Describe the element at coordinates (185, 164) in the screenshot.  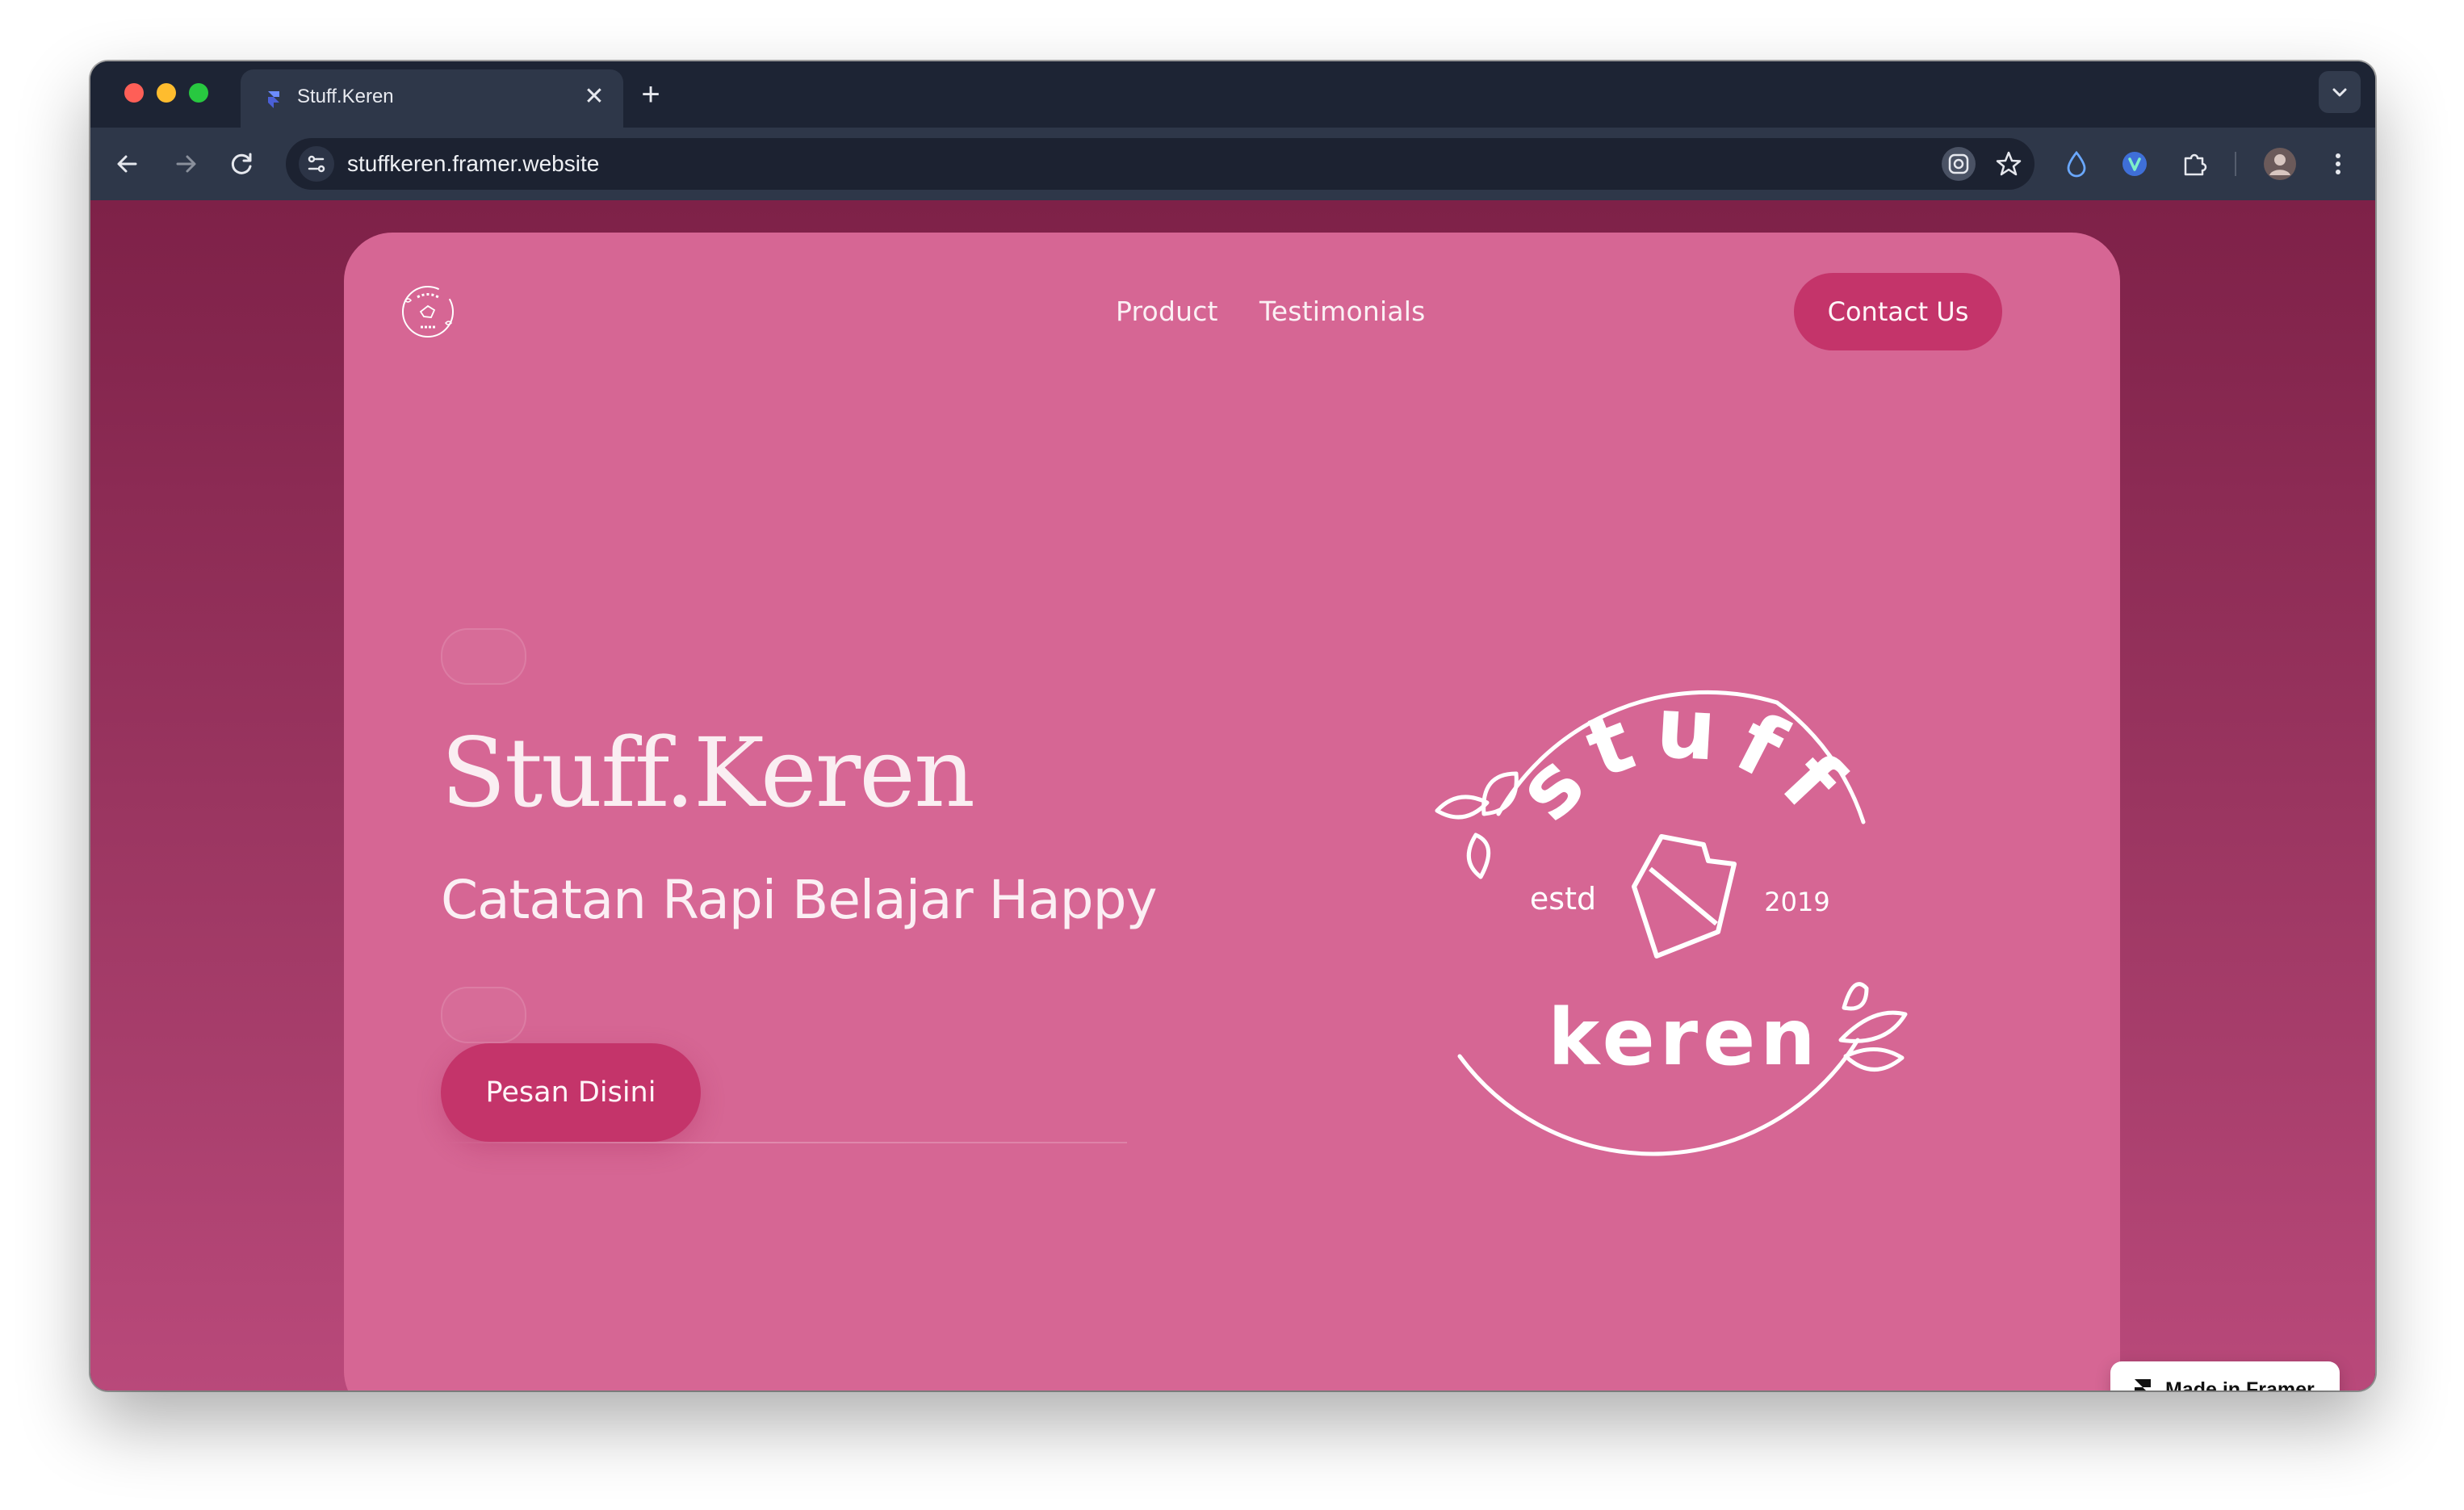
I see `forward-icon` at that location.